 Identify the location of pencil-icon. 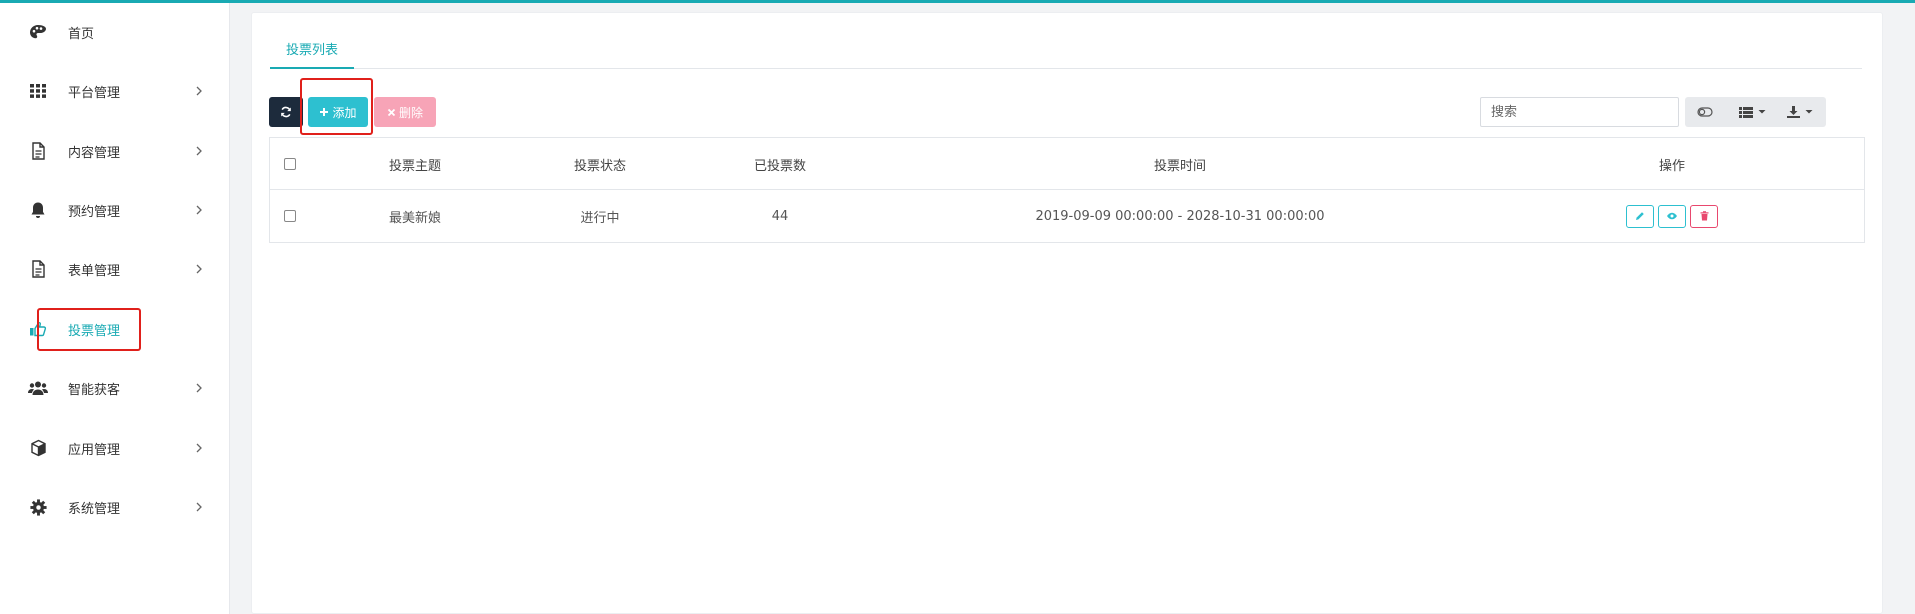
(1640, 216).